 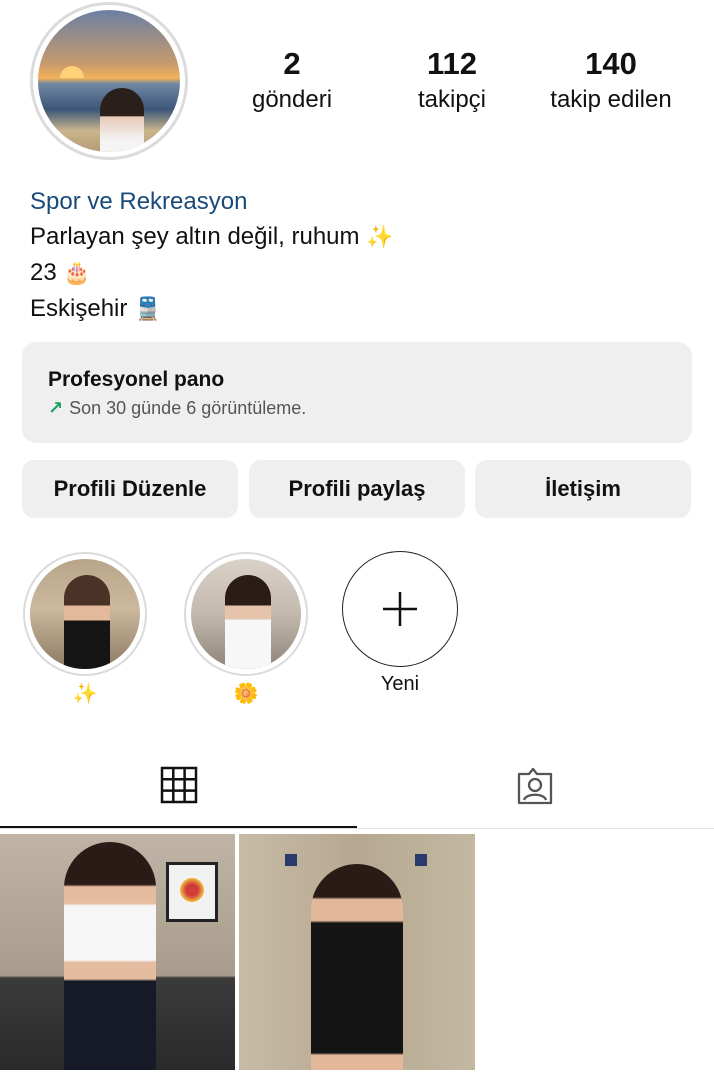 What do you see at coordinates (452, 99) in the screenshot?
I see `followers-label: takipçi` at bounding box center [452, 99].